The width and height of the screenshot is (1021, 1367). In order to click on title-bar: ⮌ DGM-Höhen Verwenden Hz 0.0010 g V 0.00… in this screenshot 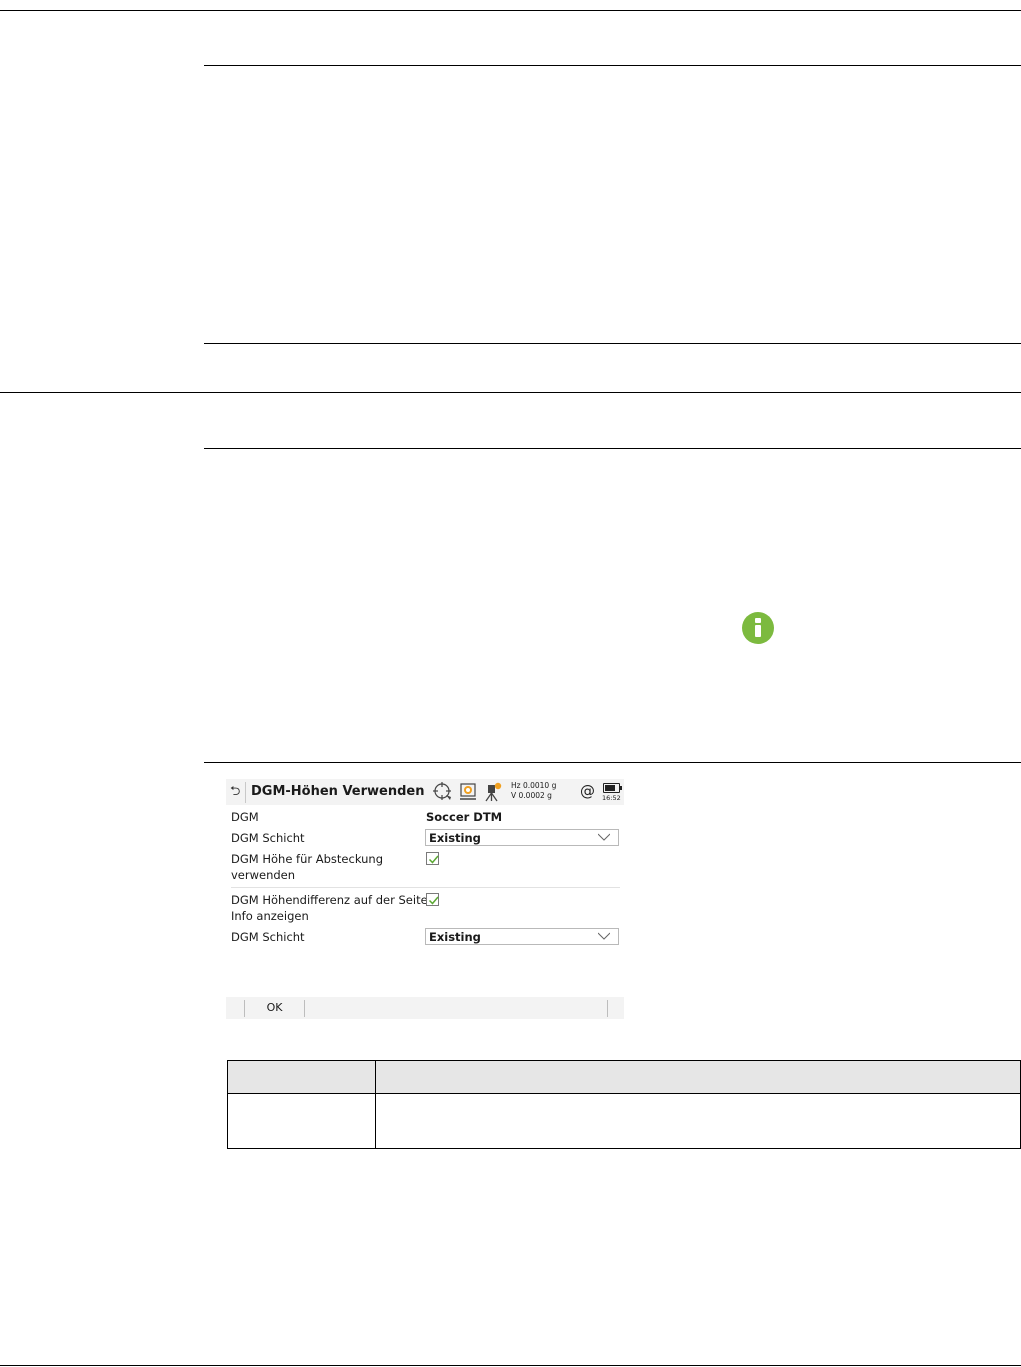, I will do `click(425, 792)`.